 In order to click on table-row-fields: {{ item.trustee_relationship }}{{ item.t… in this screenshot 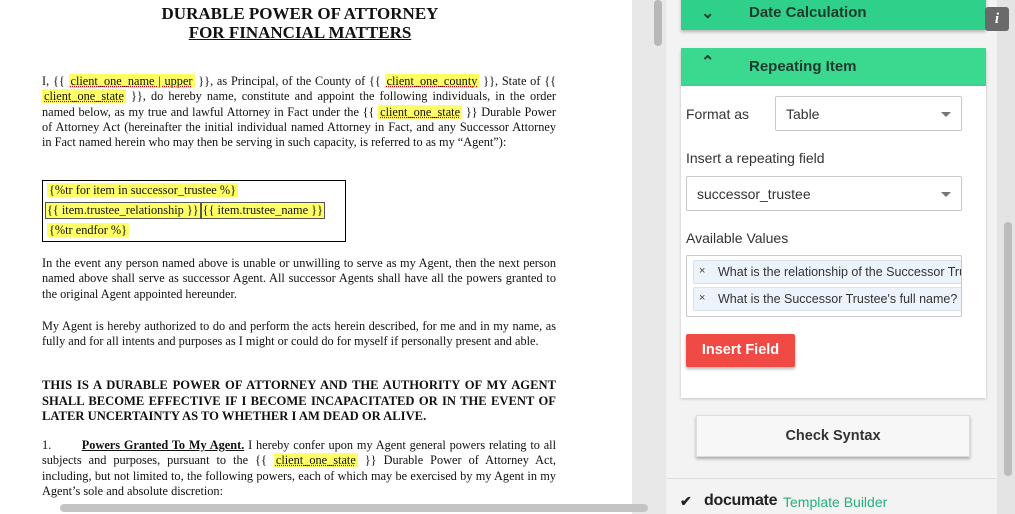, I will do `click(185, 210)`.